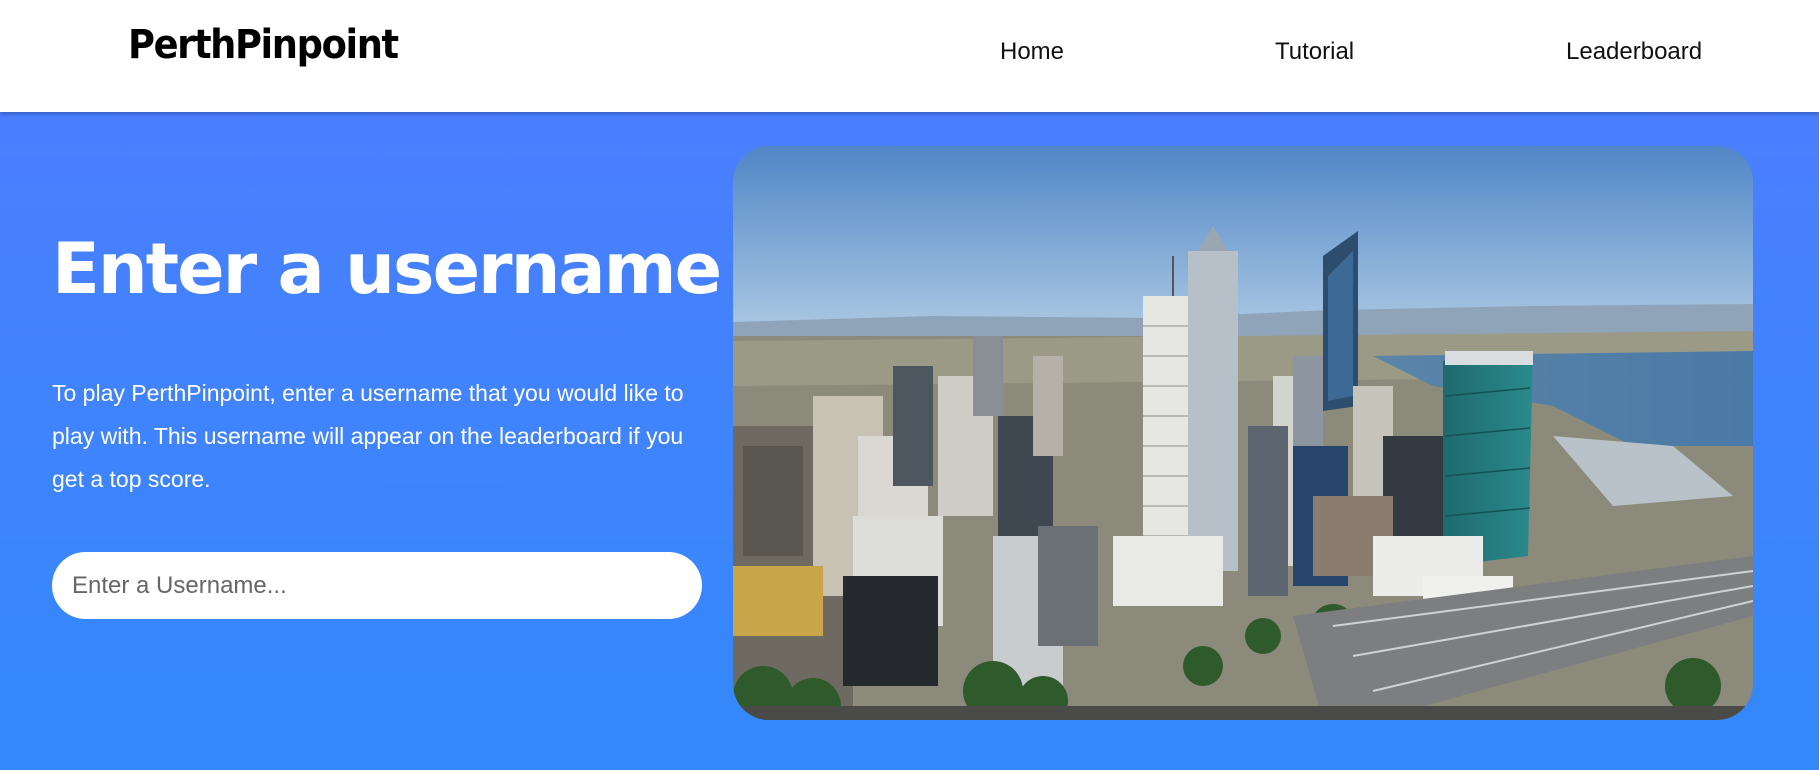  What do you see at coordinates (263, 45) in the screenshot?
I see `site-logo: PerthPinpoint` at bounding box center [263, 45].